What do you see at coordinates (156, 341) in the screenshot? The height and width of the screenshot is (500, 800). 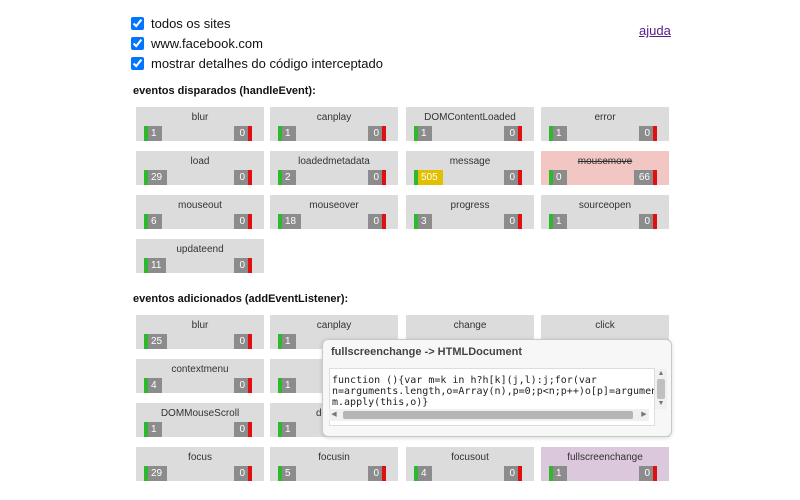 I see `count-left: 25` at bounding box center [156, 341].